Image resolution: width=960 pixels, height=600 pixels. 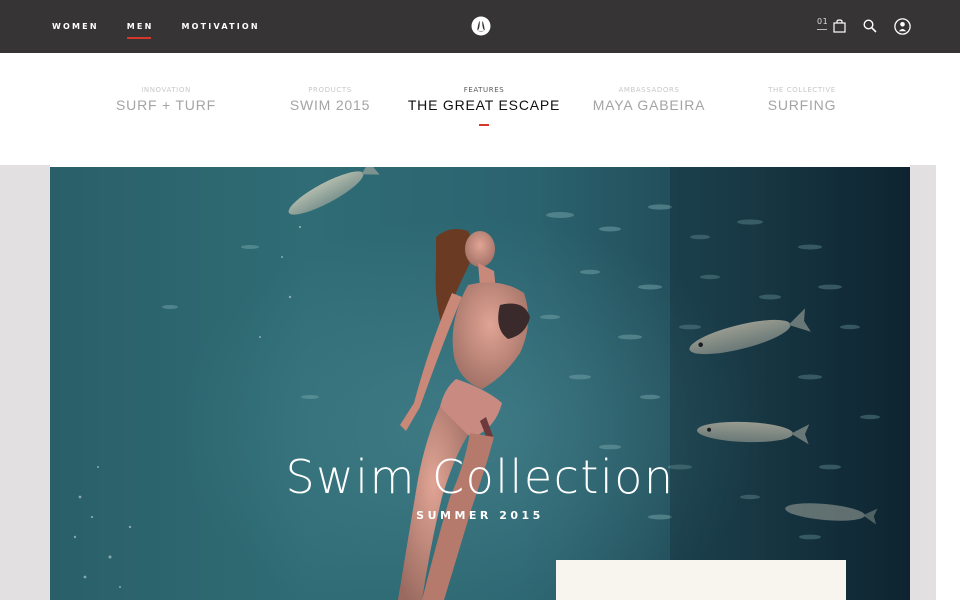 I want to click on account-icon, so click(x=902, y=26).